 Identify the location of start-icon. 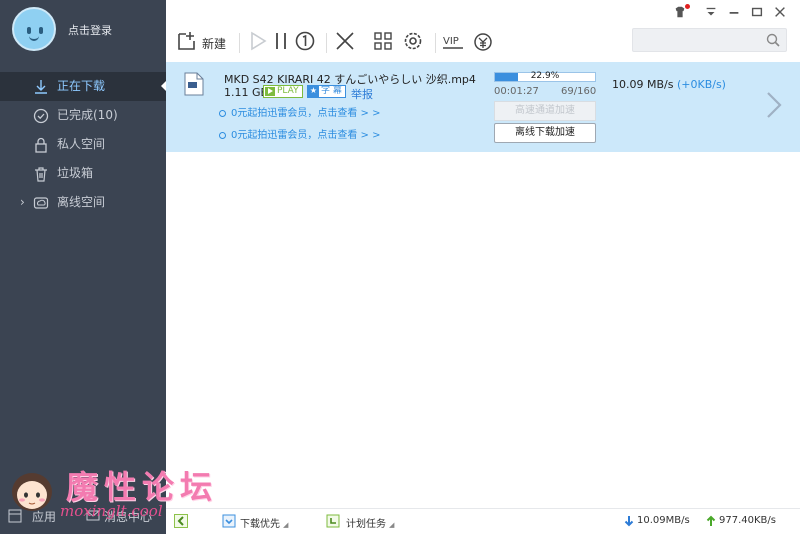
(259, 41).